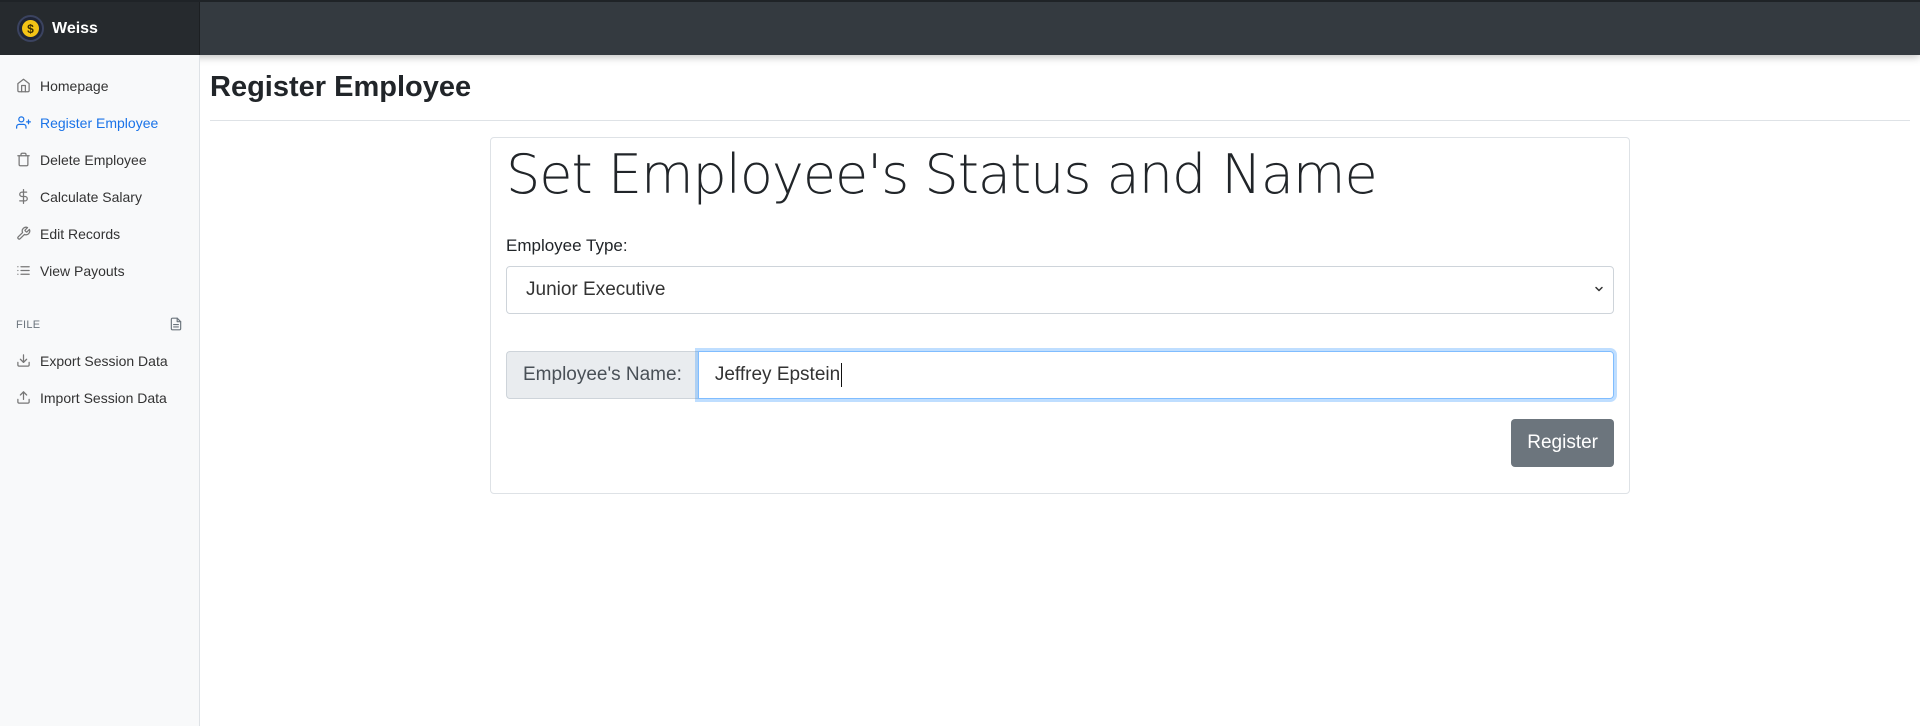 The height and width of the screenshot is (726, 1920). What do you see at coordinates (82, 270) in the screenshot?
I see `sidebar-item-label: View Payouts` at bounding box center [82, 270].